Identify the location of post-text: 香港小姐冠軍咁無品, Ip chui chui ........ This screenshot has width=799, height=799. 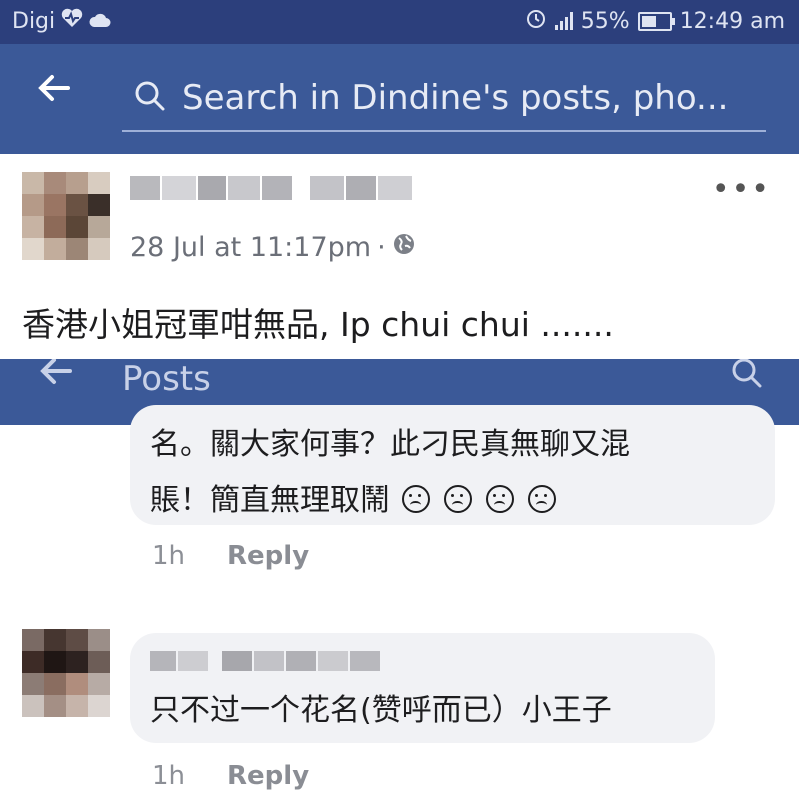
(318, 324).